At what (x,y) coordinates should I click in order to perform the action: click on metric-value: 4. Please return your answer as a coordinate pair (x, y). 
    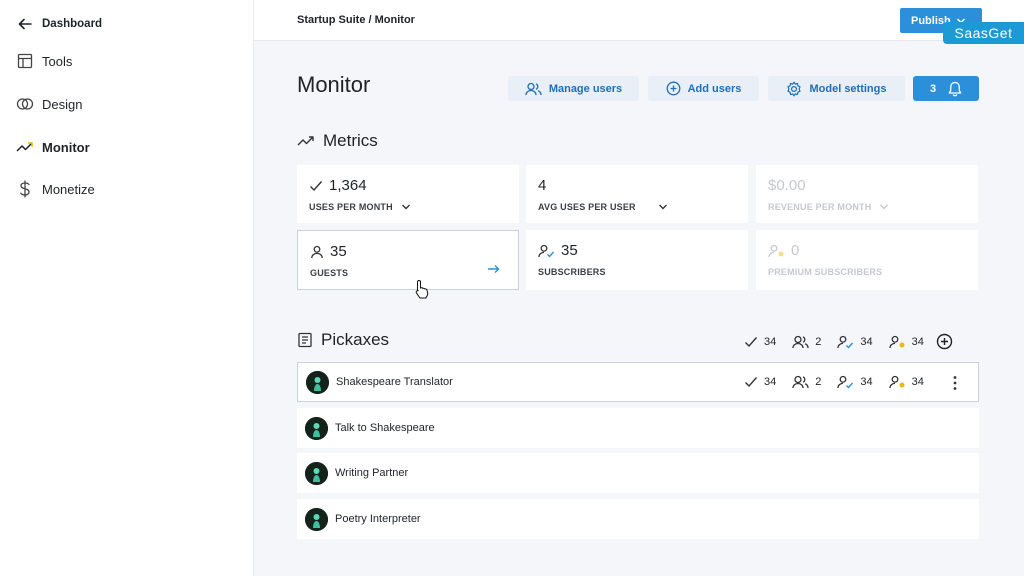
    Looking at the image, I should click on (542, 185).